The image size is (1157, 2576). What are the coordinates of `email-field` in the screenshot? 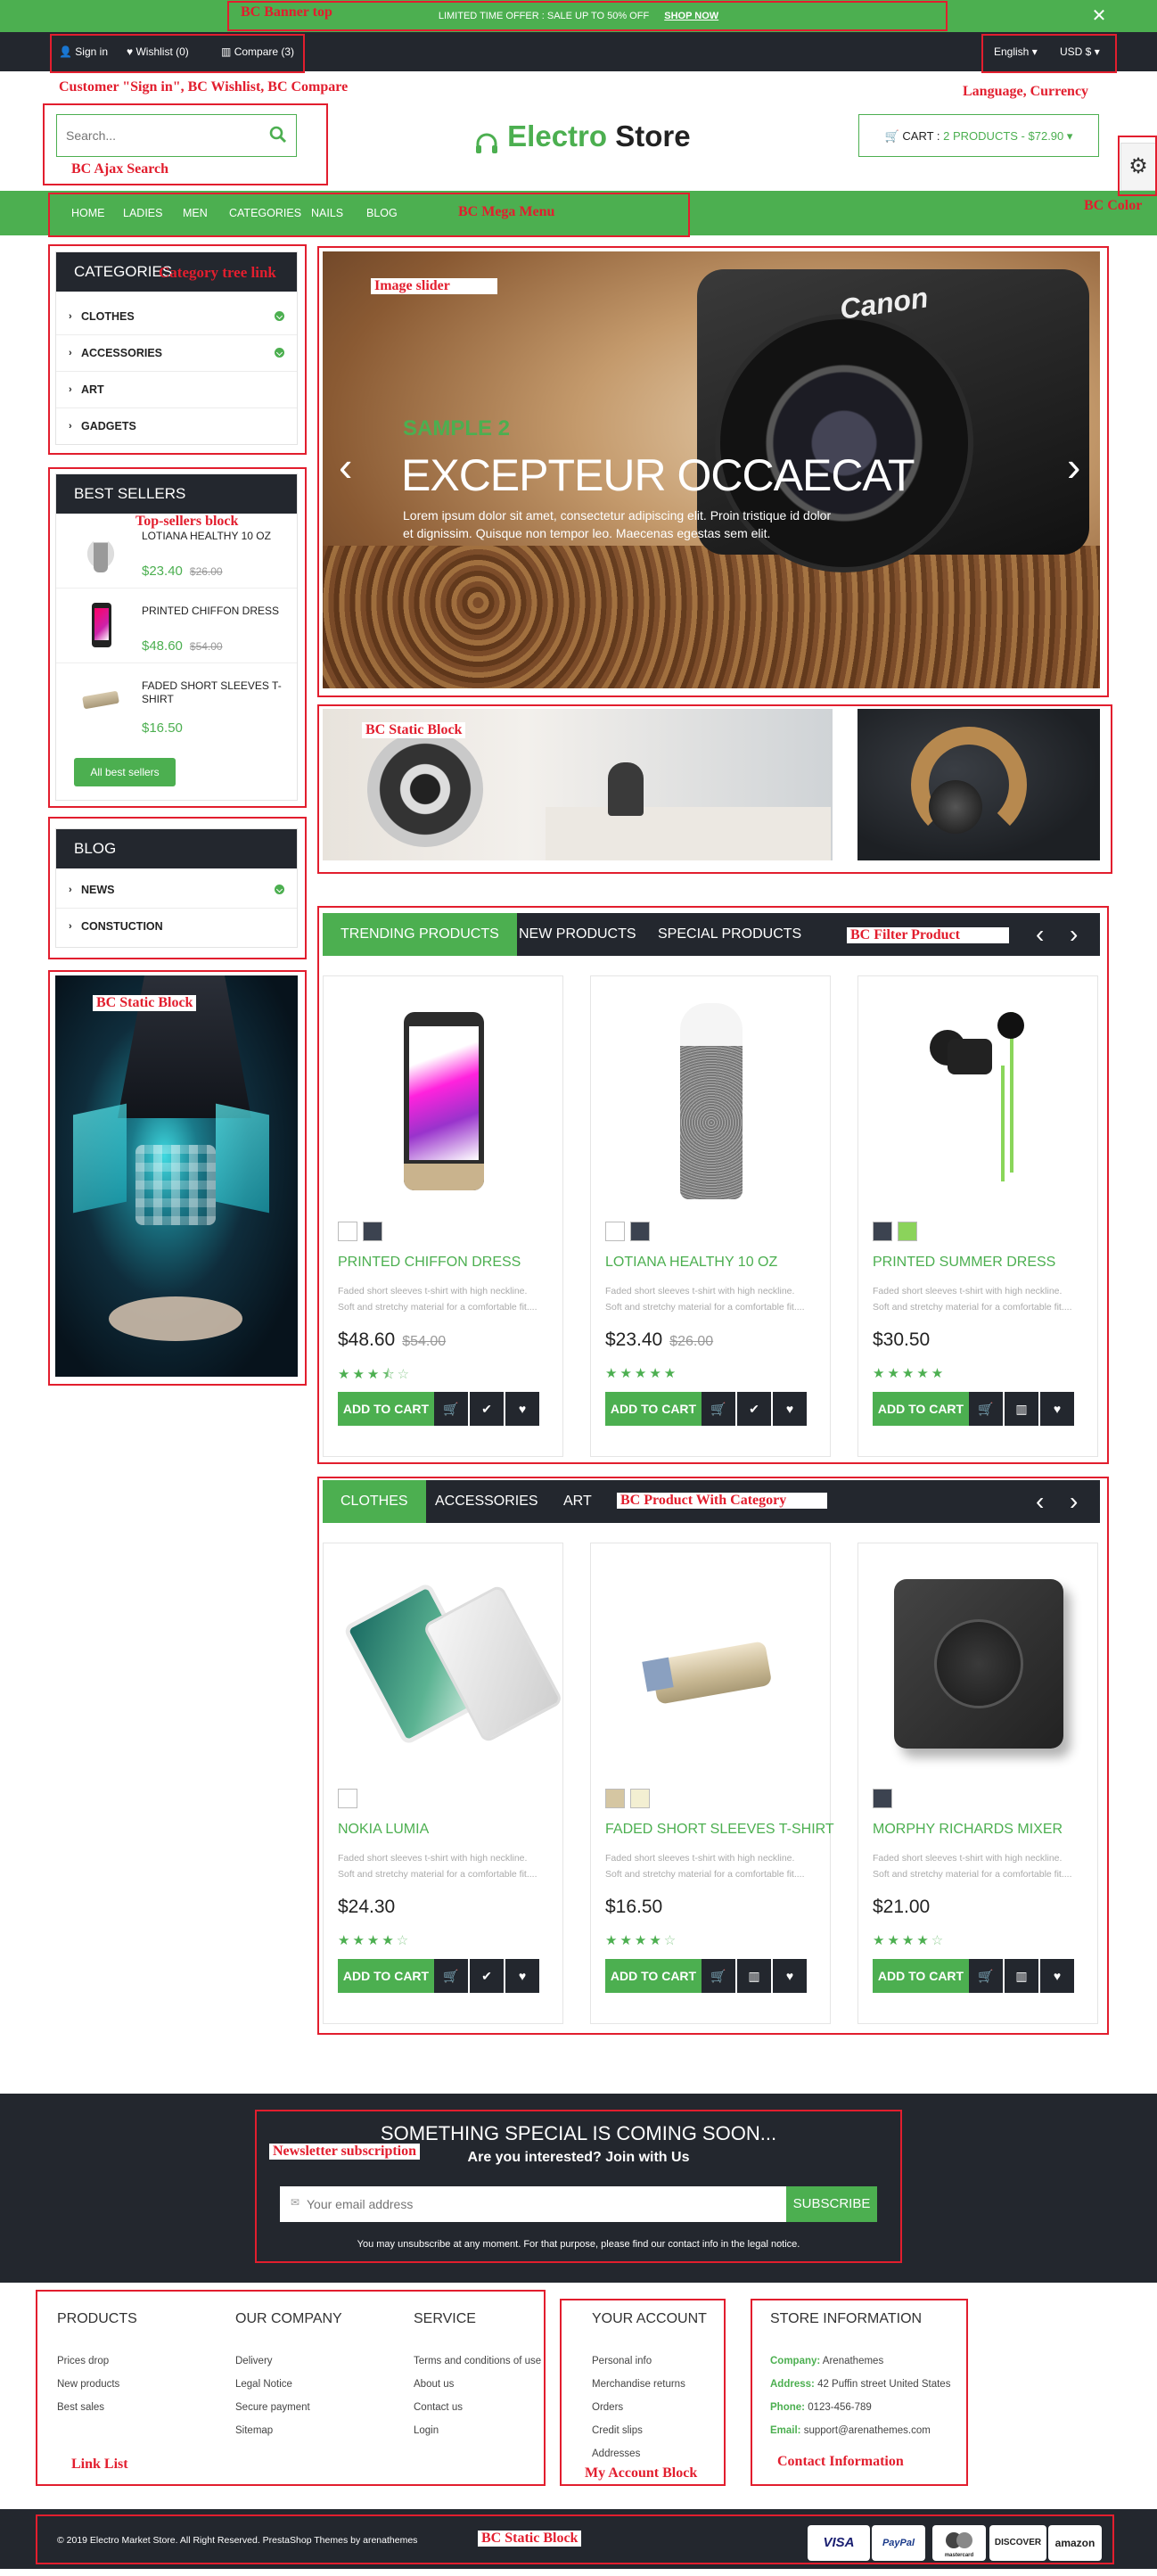 It's located at (539, 2204).